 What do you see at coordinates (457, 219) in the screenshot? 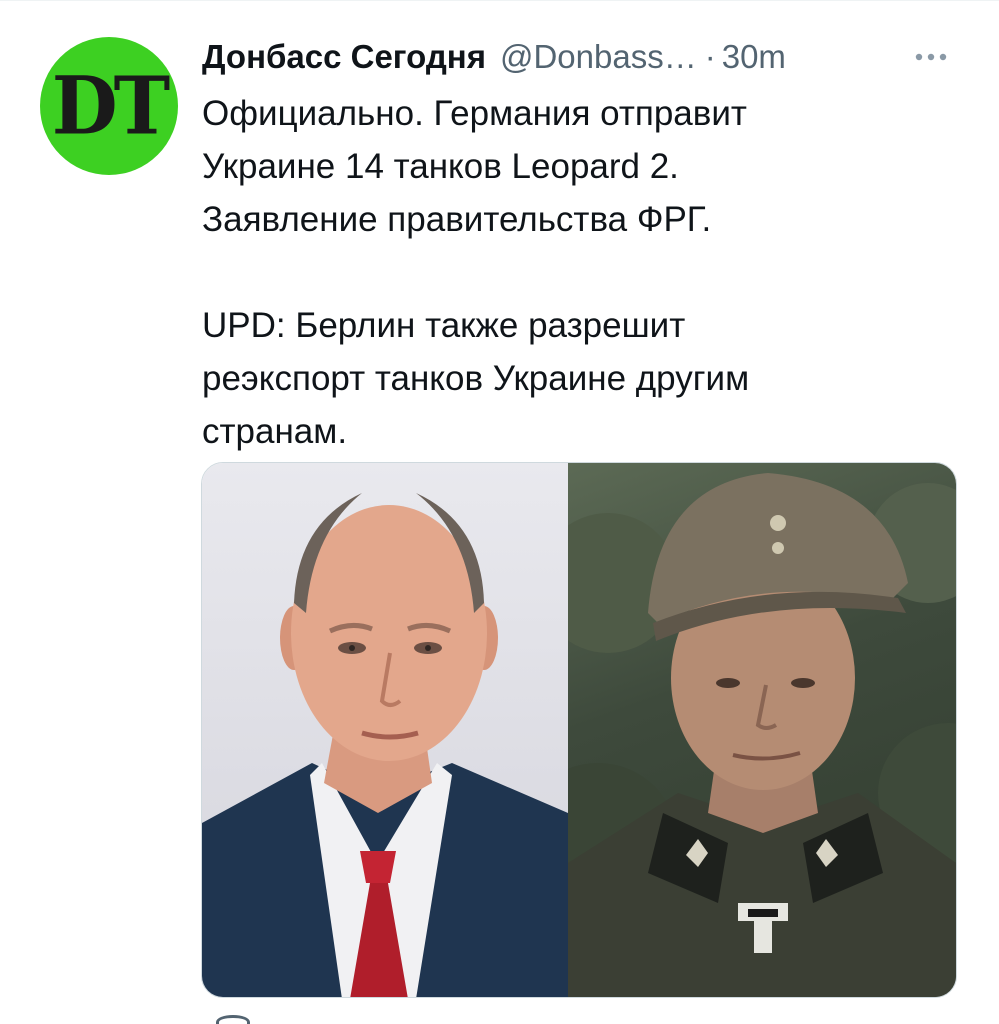
I see `tweet-text-line: Заявление правительства ФРГ.` at bounding box center [457, 219].